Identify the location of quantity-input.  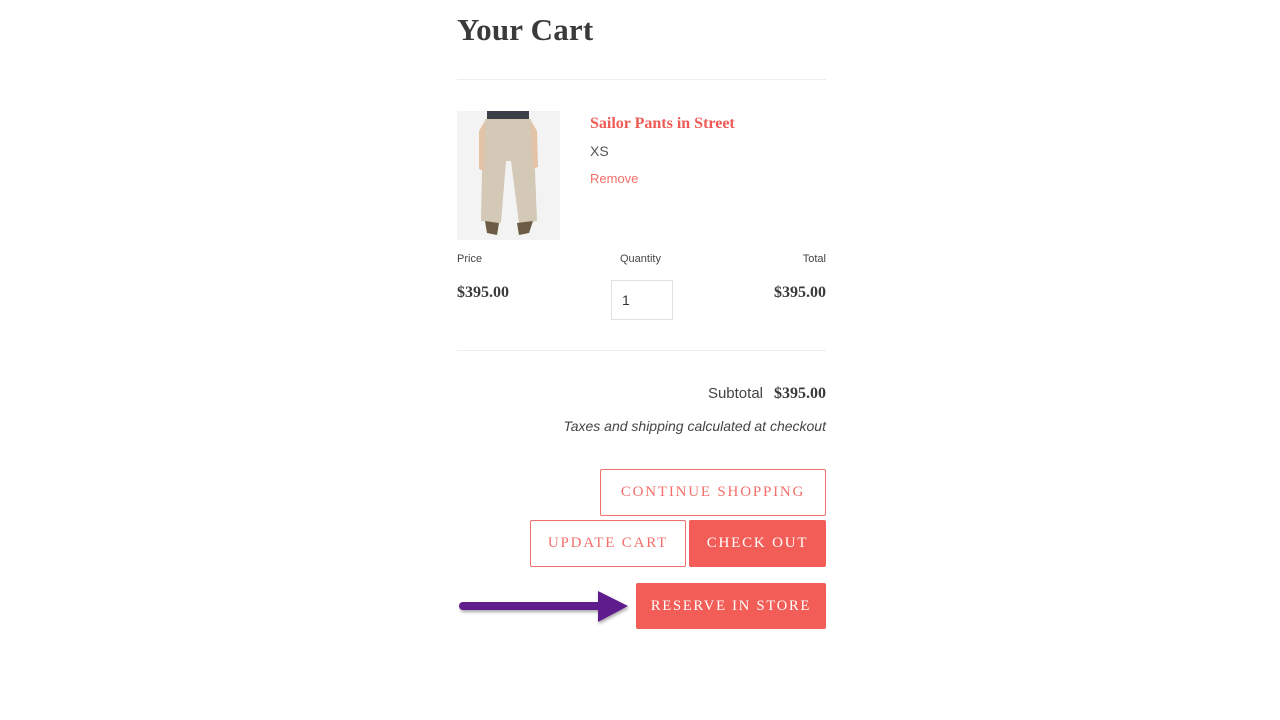
(642, 300).